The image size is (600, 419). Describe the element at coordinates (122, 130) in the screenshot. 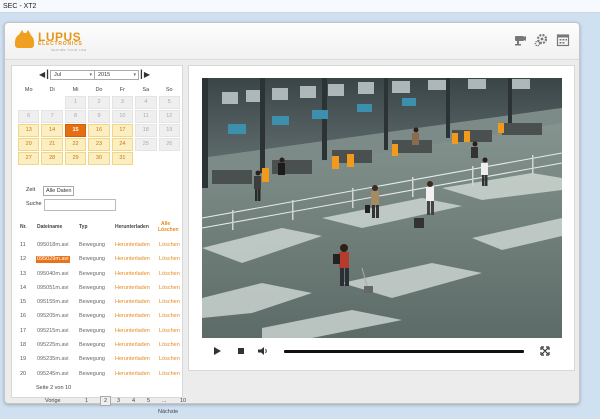

I see `calendar-day: 17` at that location.